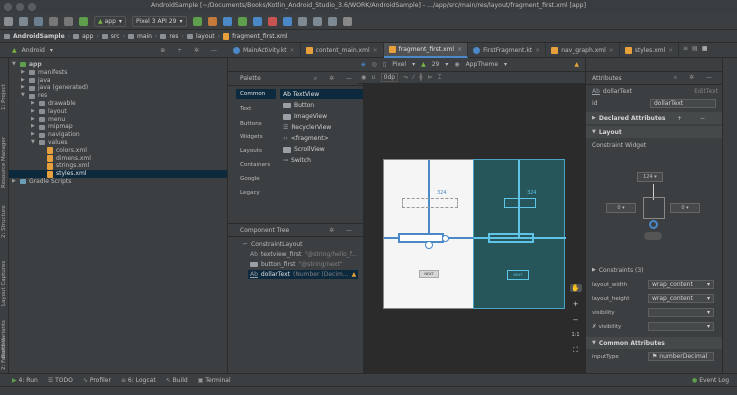 This screenshot has width=737, height=395. Describe the element at coordinates (695, 118) in the screenshot. I see `add-attribute-icon: + −` at that location.